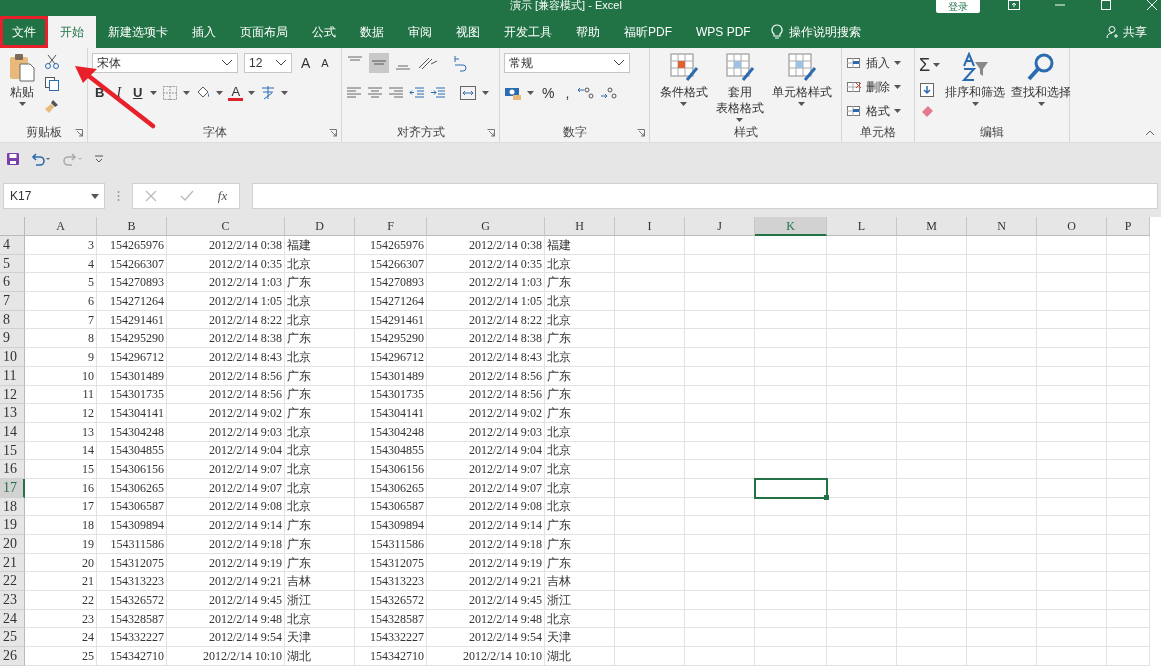  What do you see at coordinates (12, 301) in the screenshot?
I see `row-header: 7` at bounding box center [12, 301].